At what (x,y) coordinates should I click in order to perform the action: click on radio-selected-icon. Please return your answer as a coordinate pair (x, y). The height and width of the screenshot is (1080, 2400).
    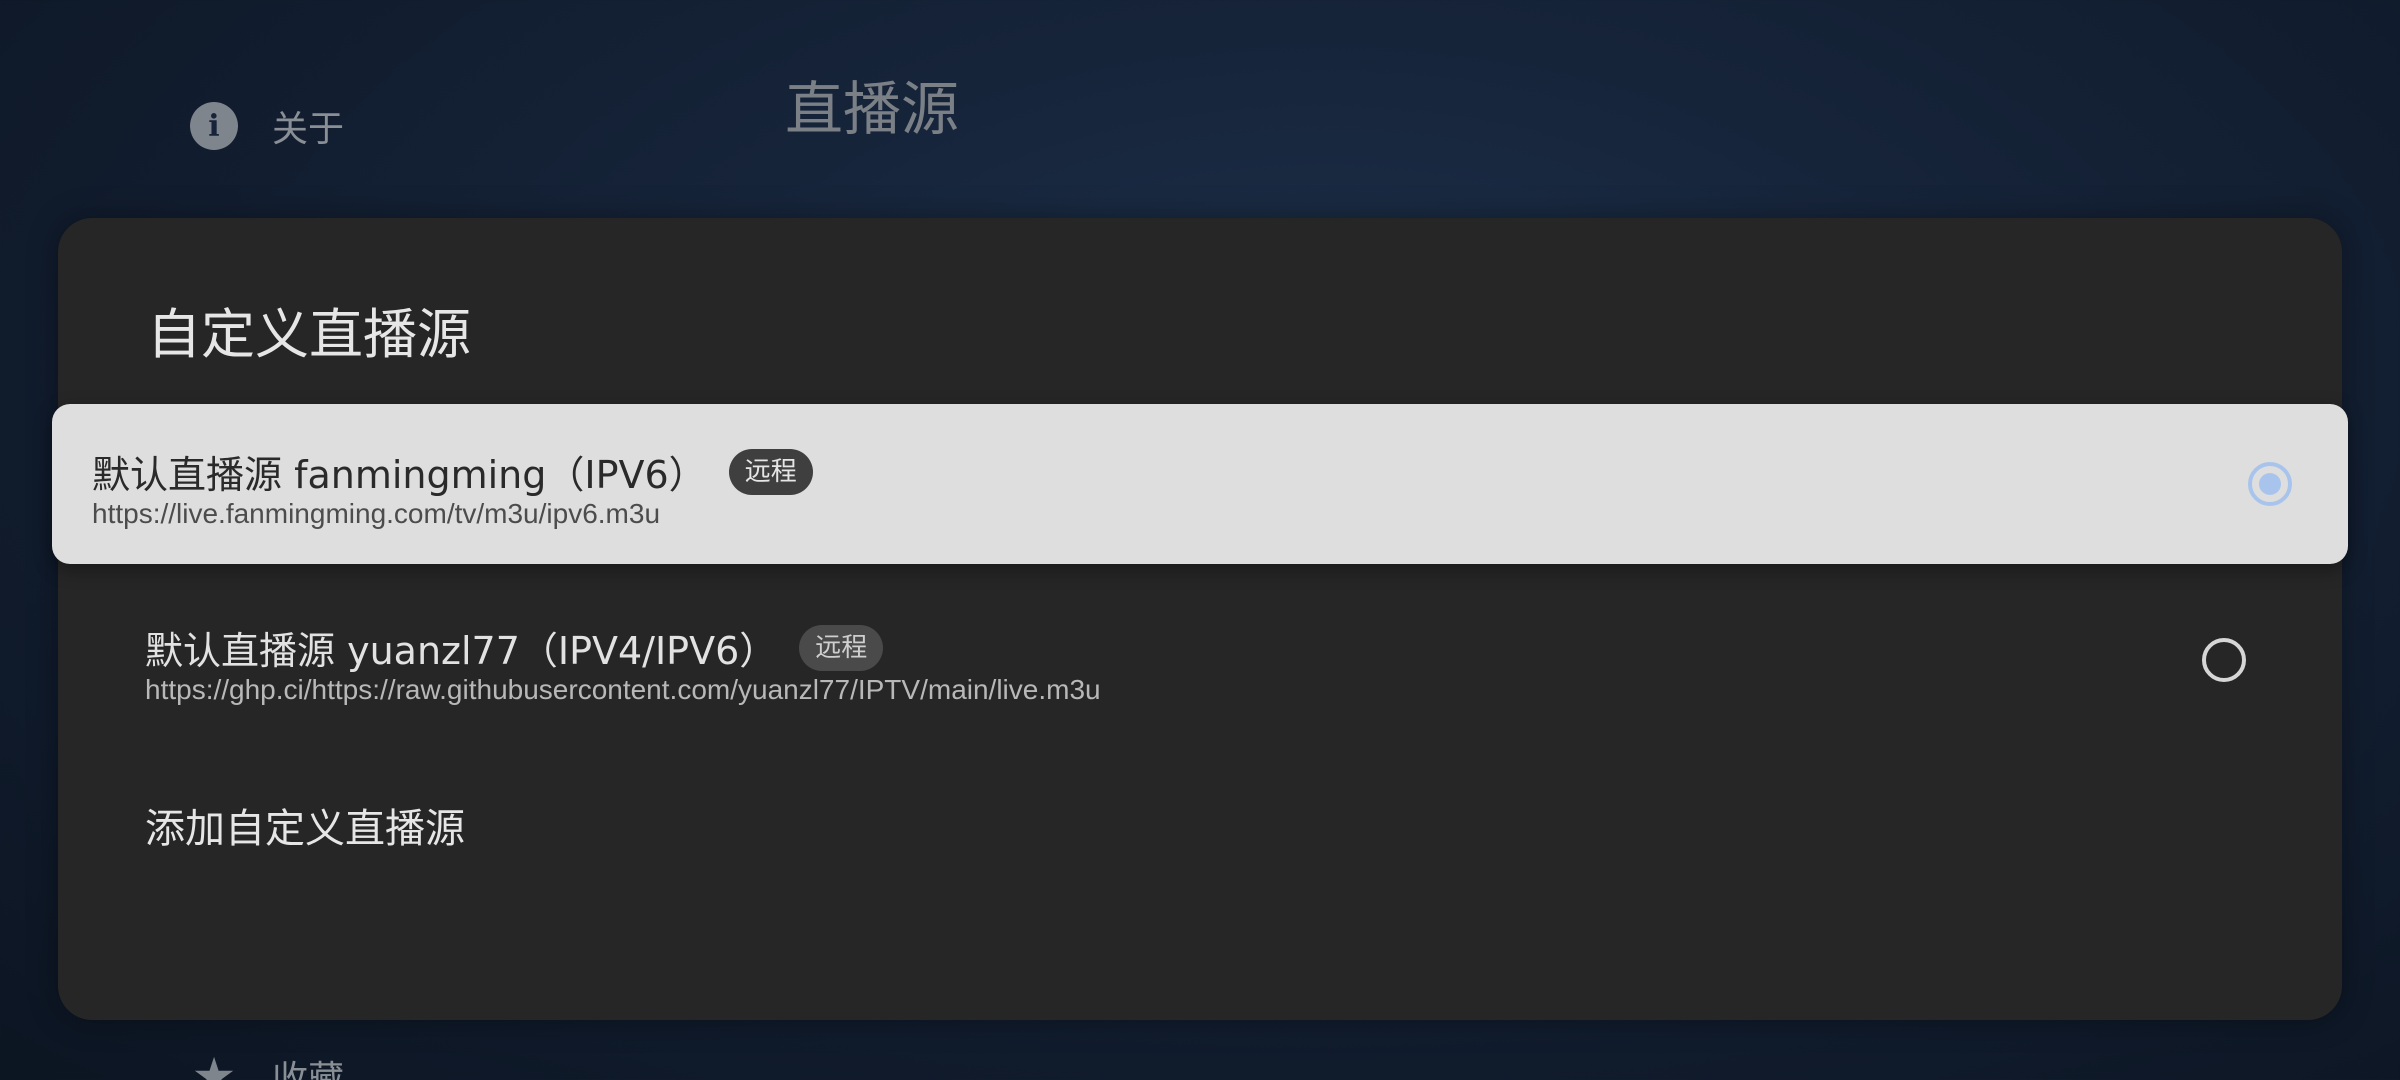
    Looking at the image, I should click on (2270, 484).